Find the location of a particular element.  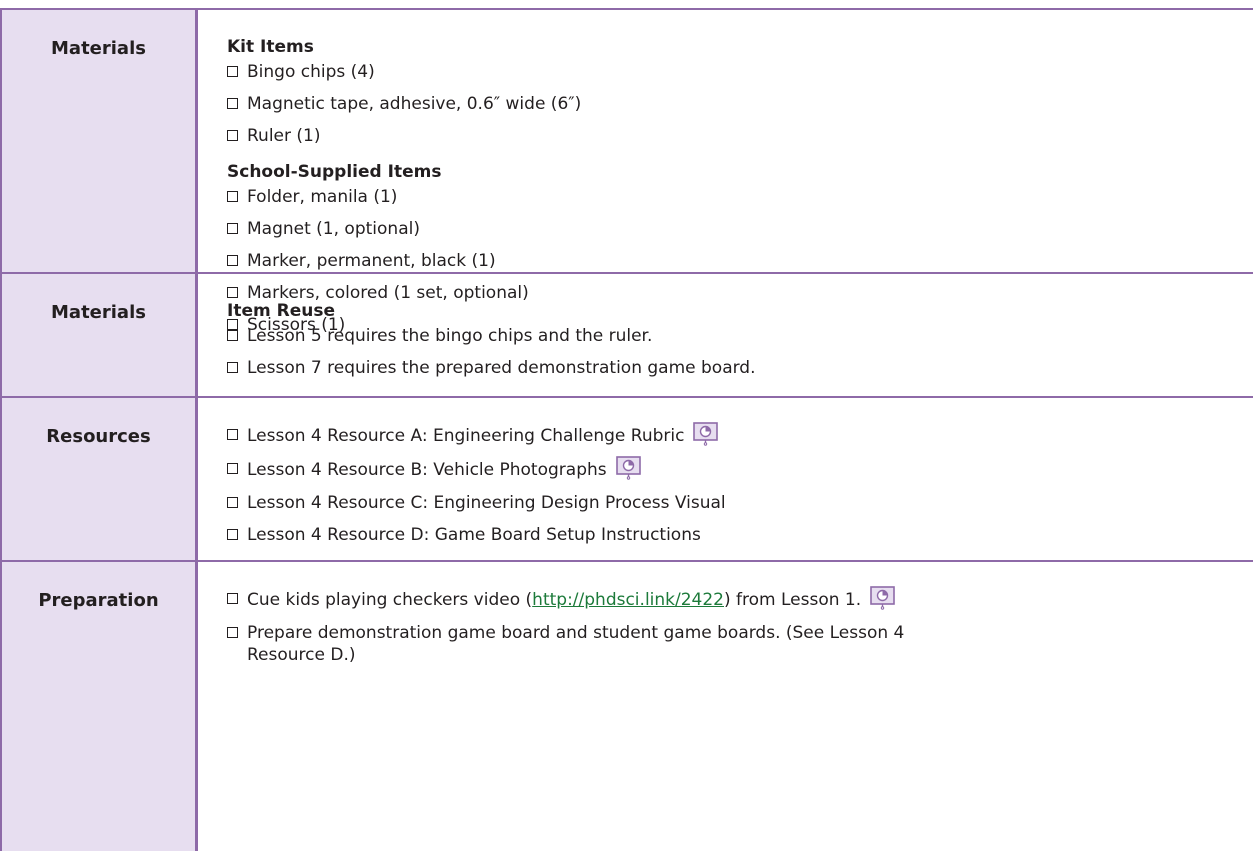

video-link: http://phdsci.link/2422 is located at coordinates (628, 600).